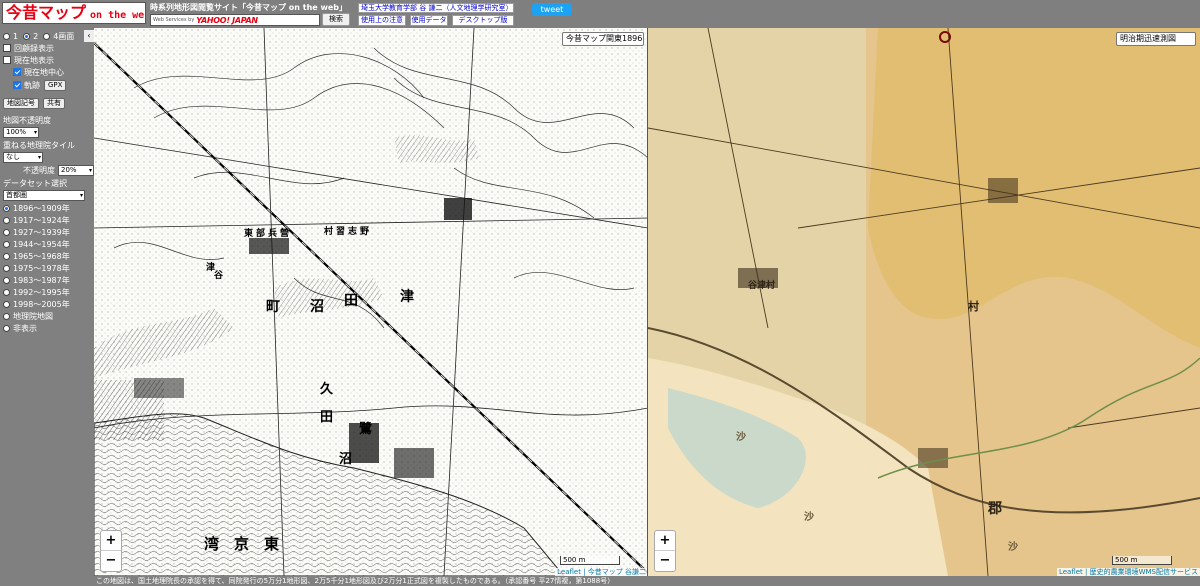 Image resolution: width=1200 pixels, height=586 pixels. I want to click on track-checkbox, so click(17, 85).